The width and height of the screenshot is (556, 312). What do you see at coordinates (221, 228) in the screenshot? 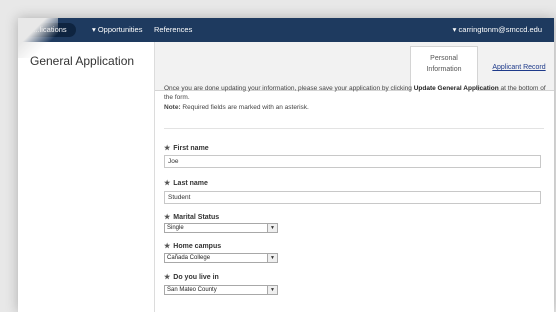
I see `marital-status-select: Single ▼` at bounding box center [221, 228].